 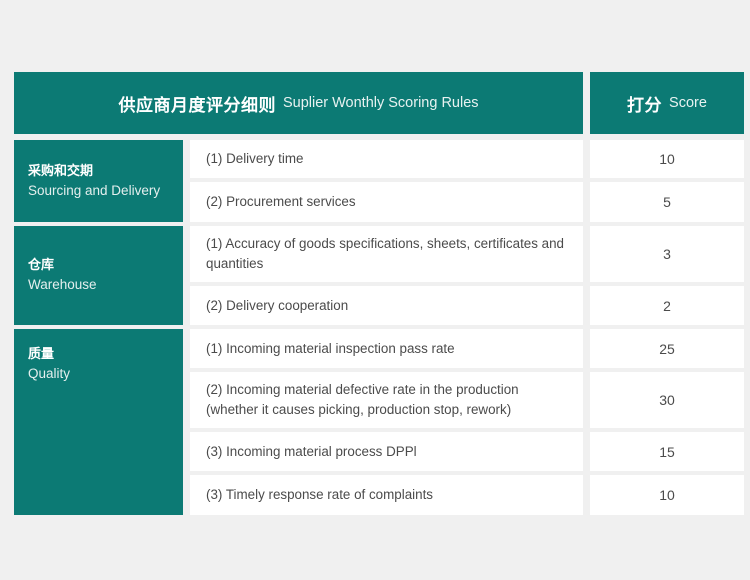 I want to click on score-cell: 2, so click(x=667, y=305).